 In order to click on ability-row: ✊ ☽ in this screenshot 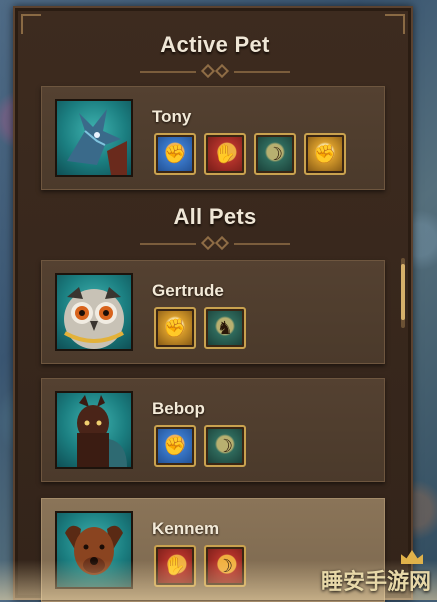, I will do `click(200, 446)`.